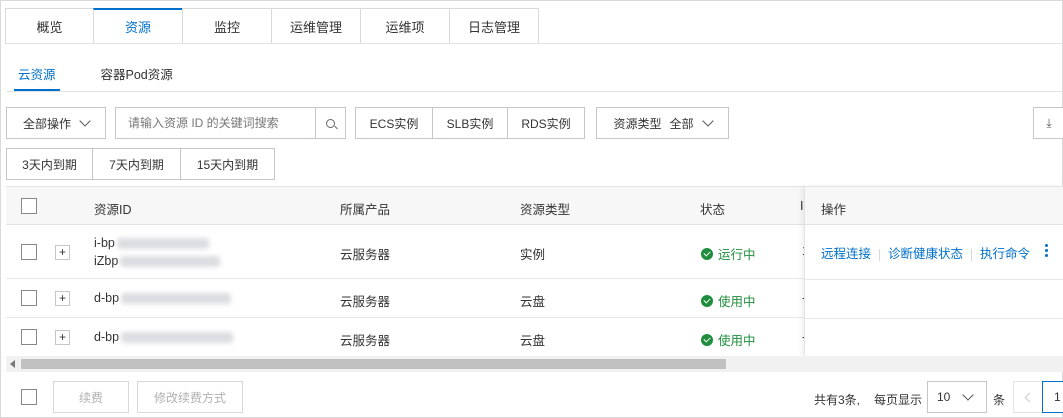 This screenshot has width=1063, height=418. What do you see at coordinates (151, 243) in the screenshot?
I see `resource-id-line1: i-bp` at bounding box center [151, 243].